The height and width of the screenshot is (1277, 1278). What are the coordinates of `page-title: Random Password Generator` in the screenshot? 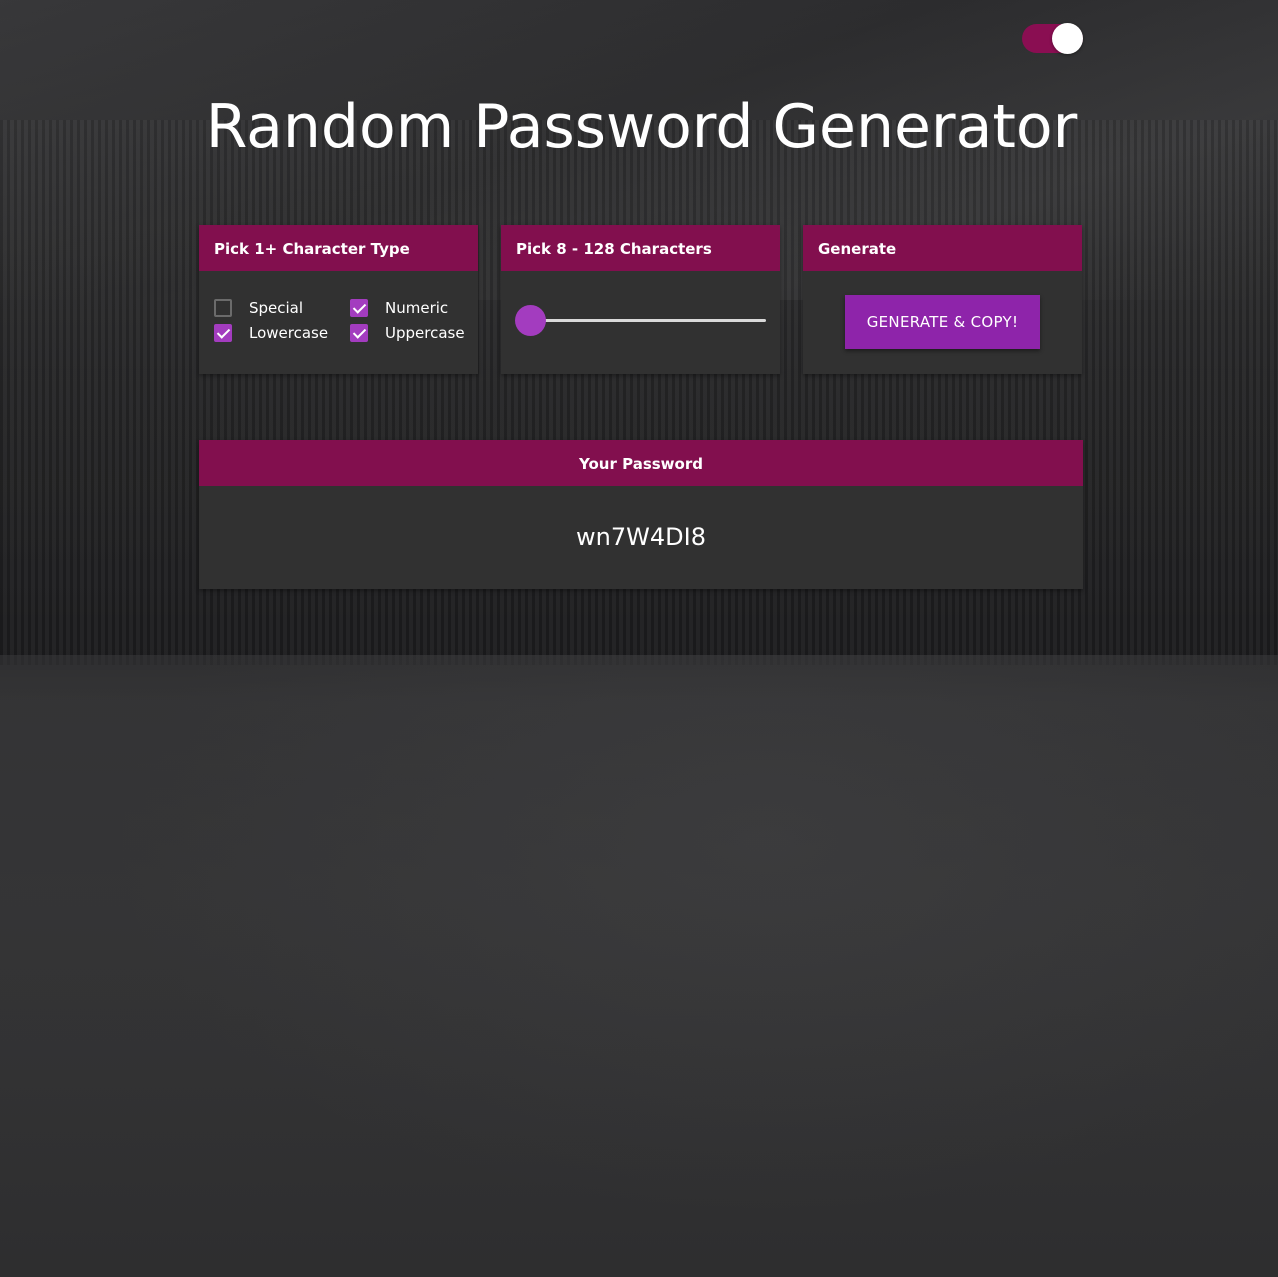 It's located at (641, 127).